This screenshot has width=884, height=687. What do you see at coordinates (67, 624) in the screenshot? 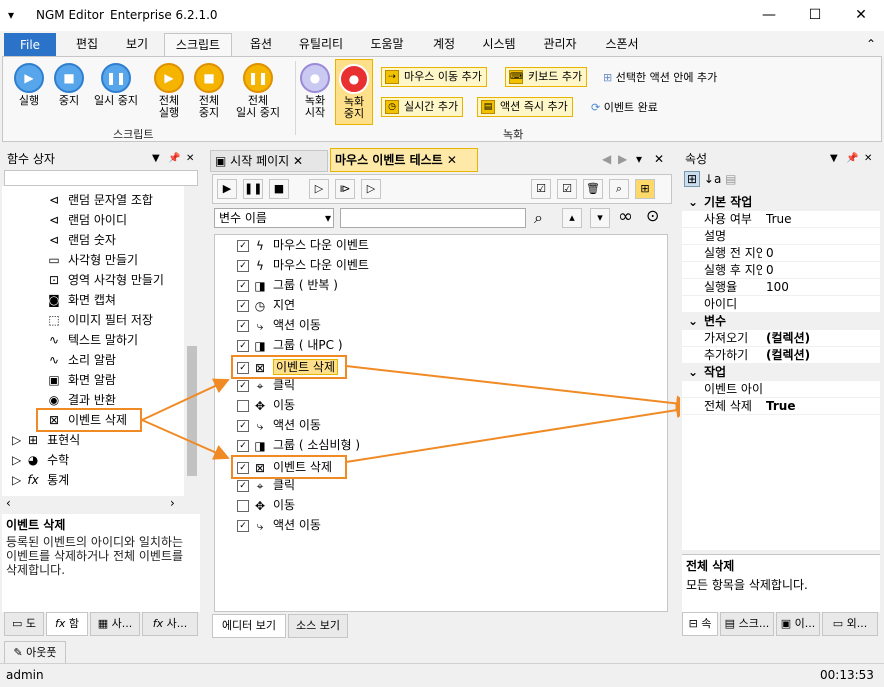
I see `left-tab-1: fx 함` at bounding box center [67, 624].